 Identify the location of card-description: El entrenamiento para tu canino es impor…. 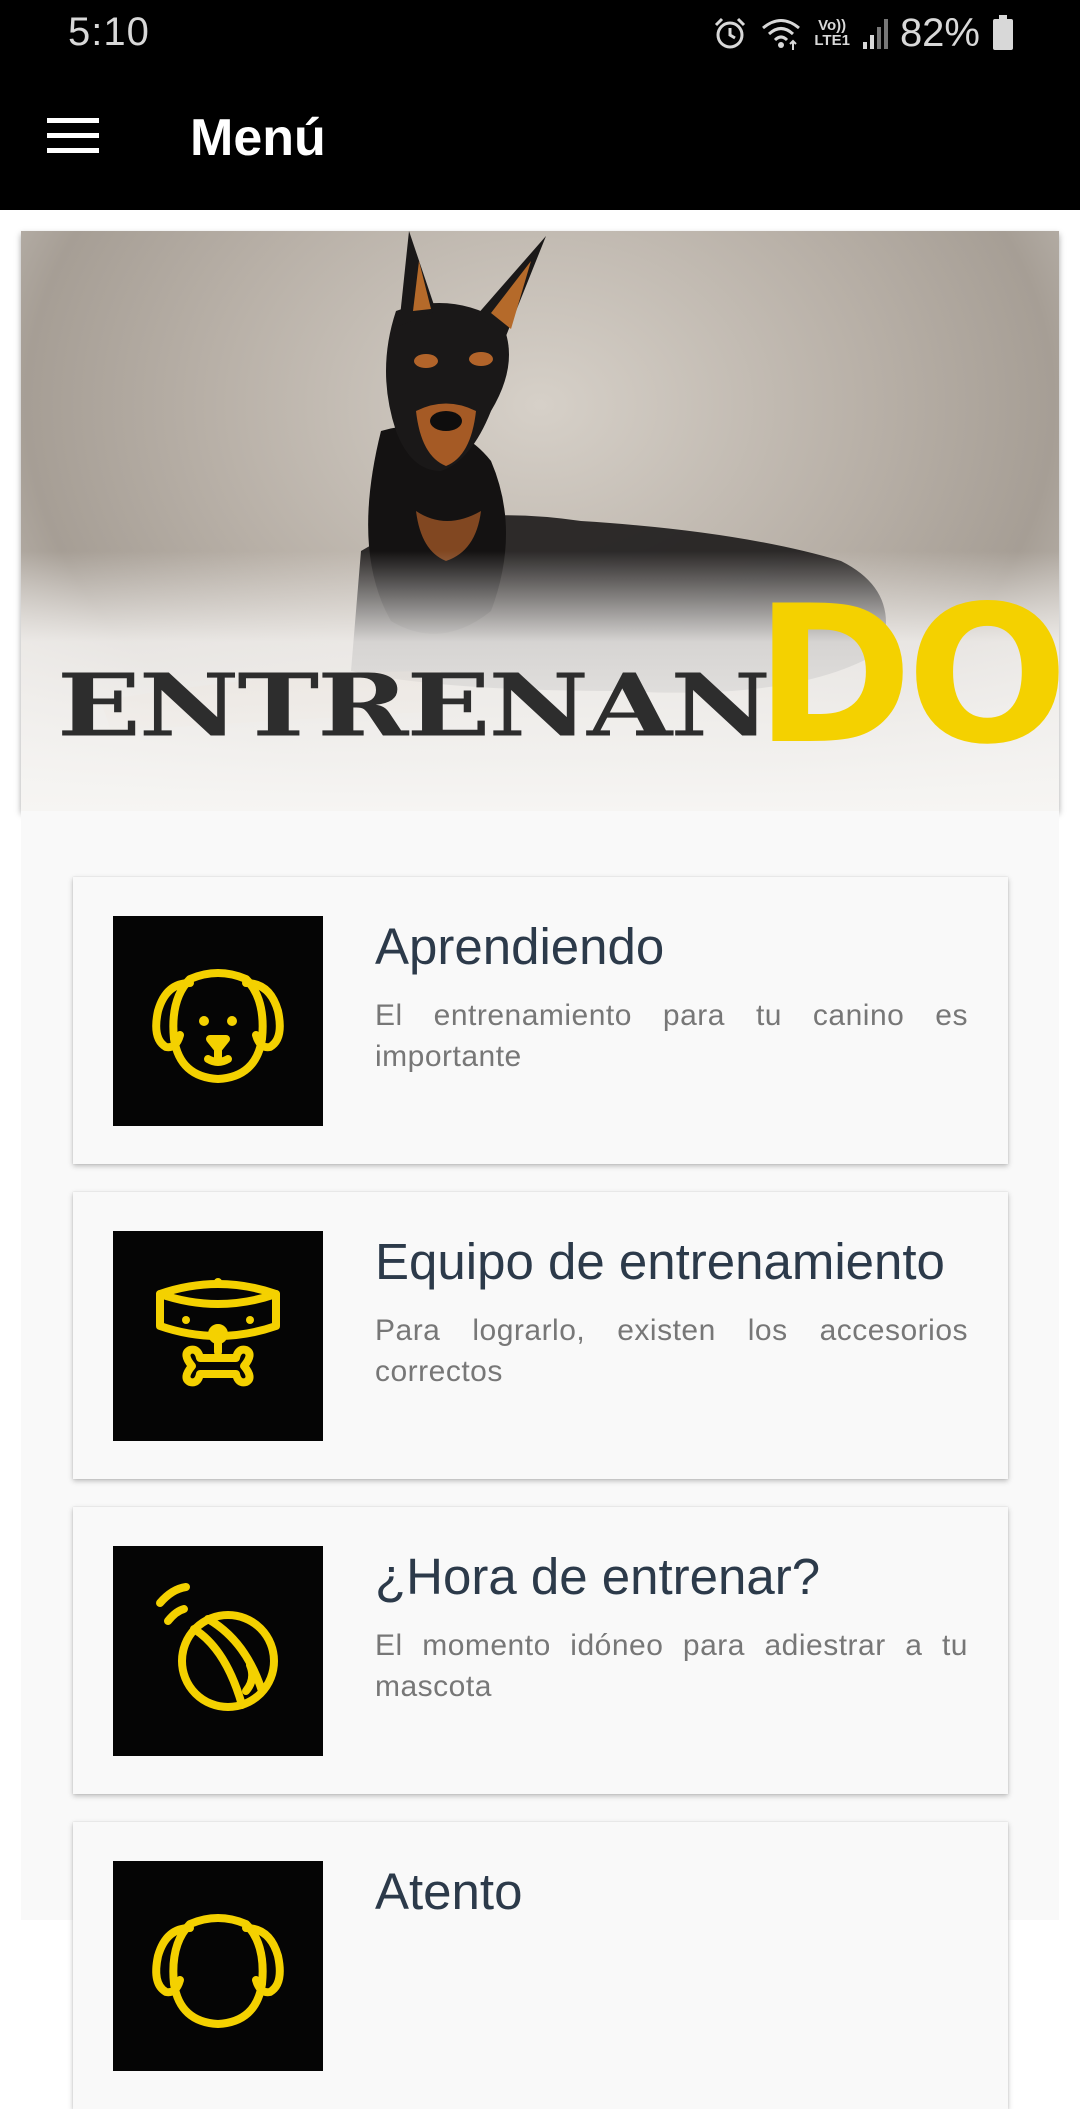
(671, 1036).